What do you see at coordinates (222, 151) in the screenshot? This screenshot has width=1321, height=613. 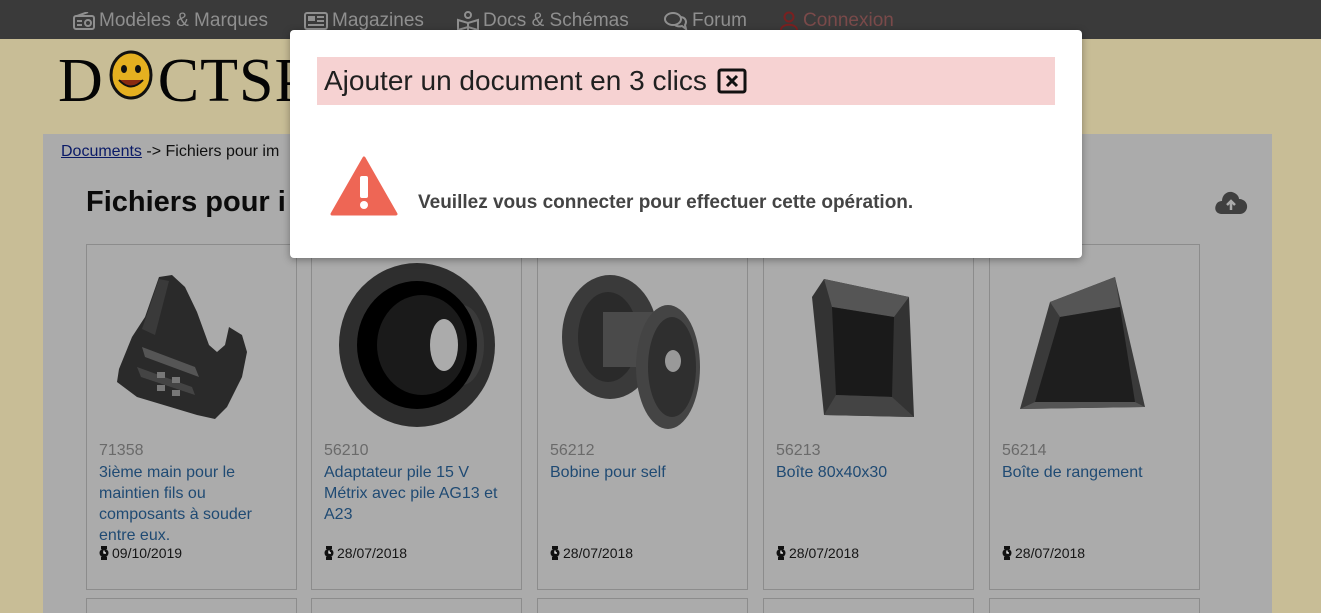 I see `breadcrumb-current: Fichiers pour im` at bounding box center [222, 151].